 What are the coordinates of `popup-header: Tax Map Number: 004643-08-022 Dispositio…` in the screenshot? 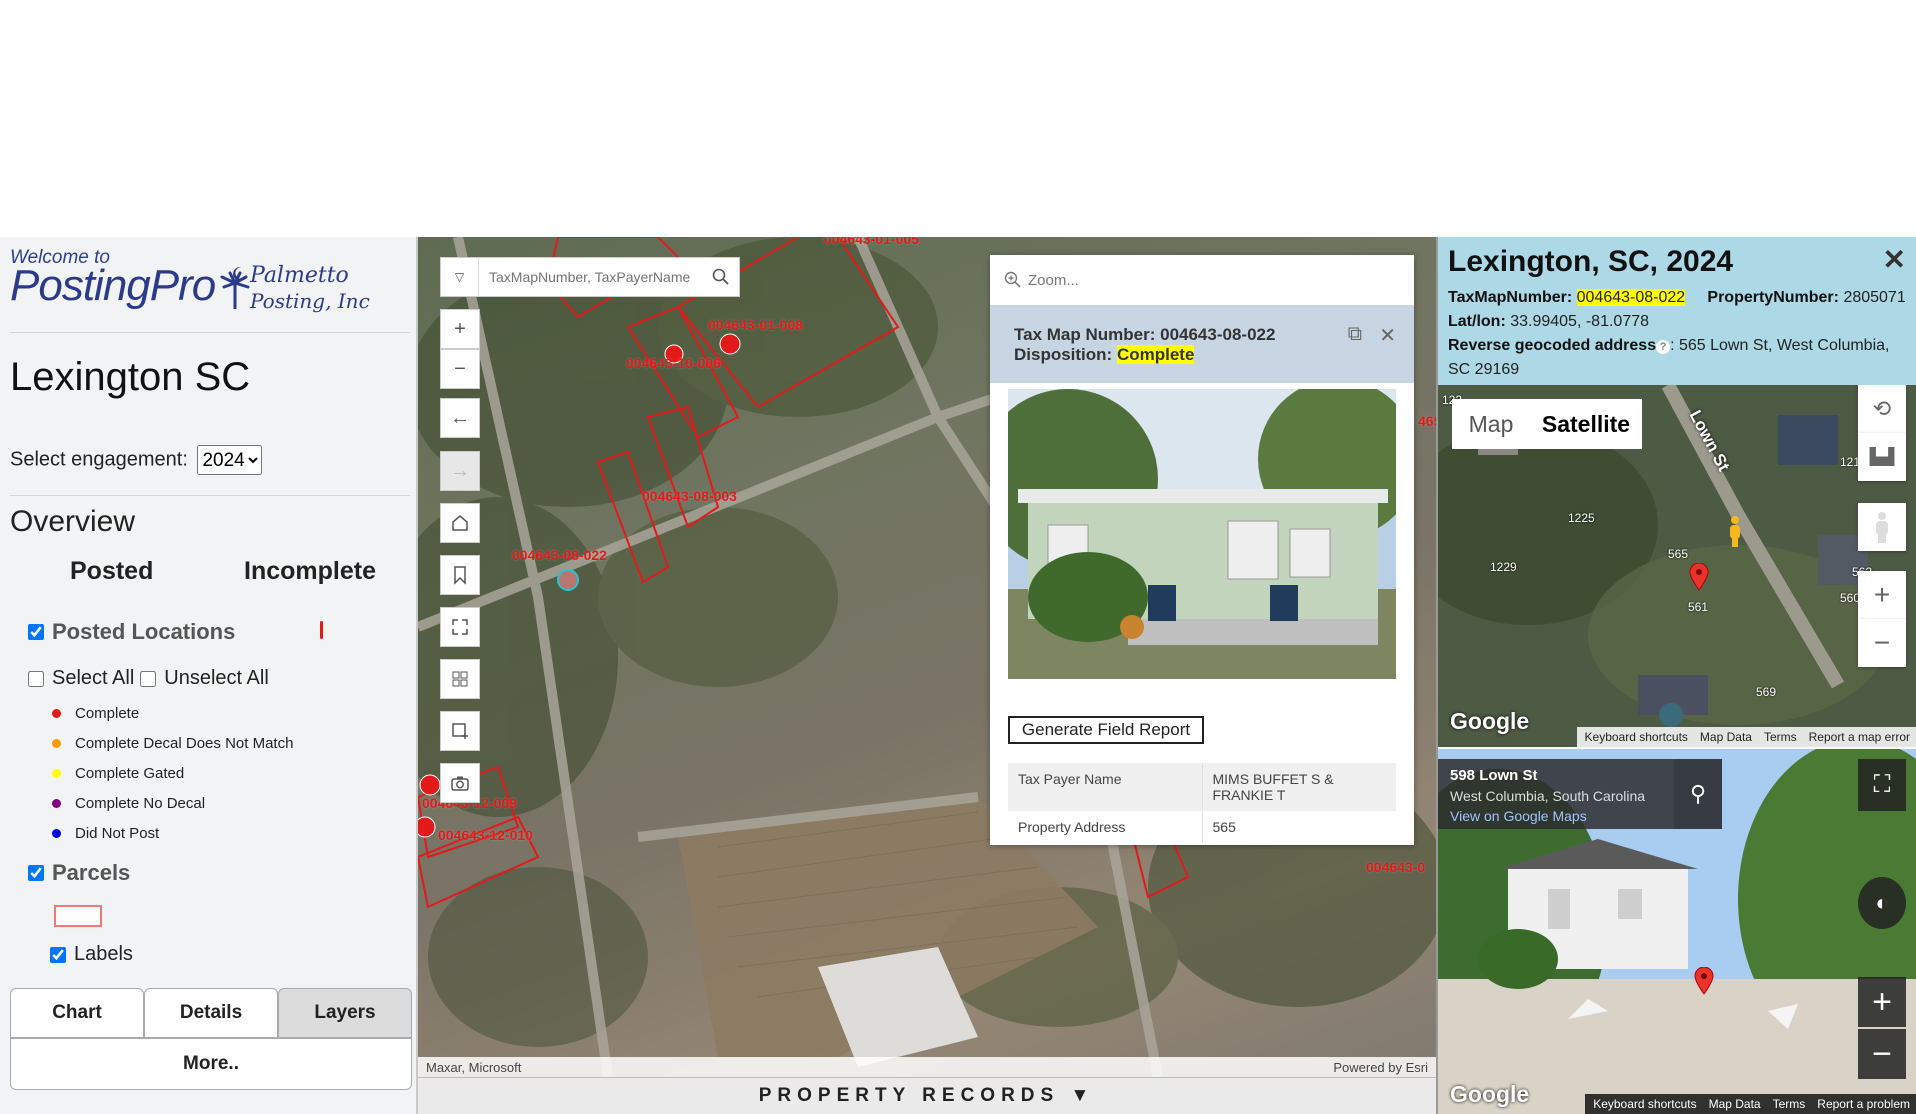 It's located at (1202, 344).